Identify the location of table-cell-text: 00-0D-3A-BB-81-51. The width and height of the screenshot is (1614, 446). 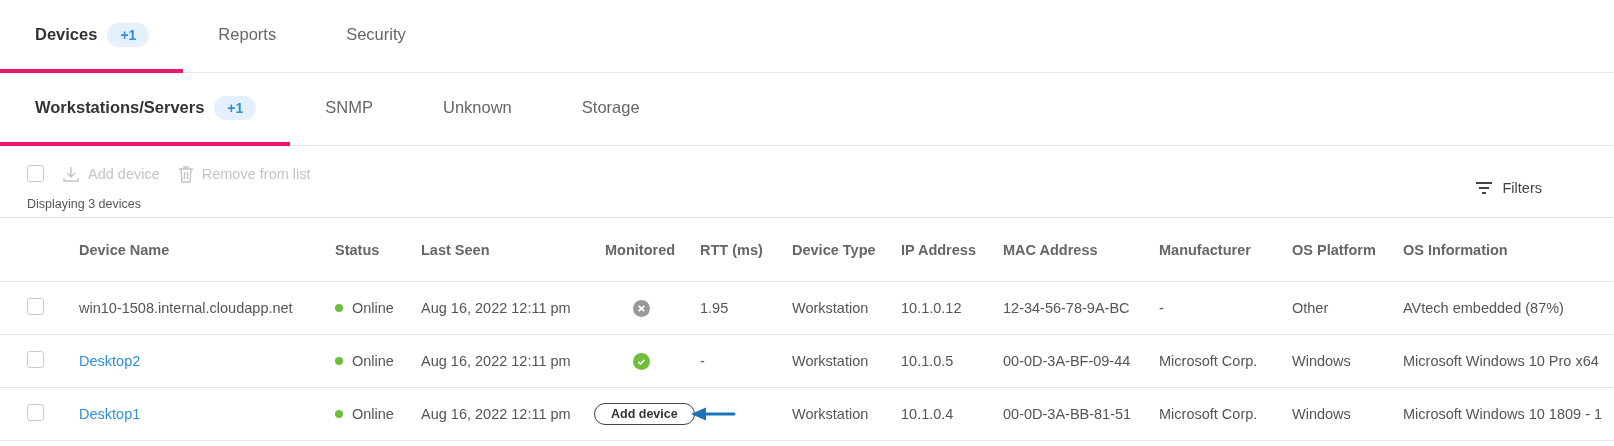
(1068, 414).